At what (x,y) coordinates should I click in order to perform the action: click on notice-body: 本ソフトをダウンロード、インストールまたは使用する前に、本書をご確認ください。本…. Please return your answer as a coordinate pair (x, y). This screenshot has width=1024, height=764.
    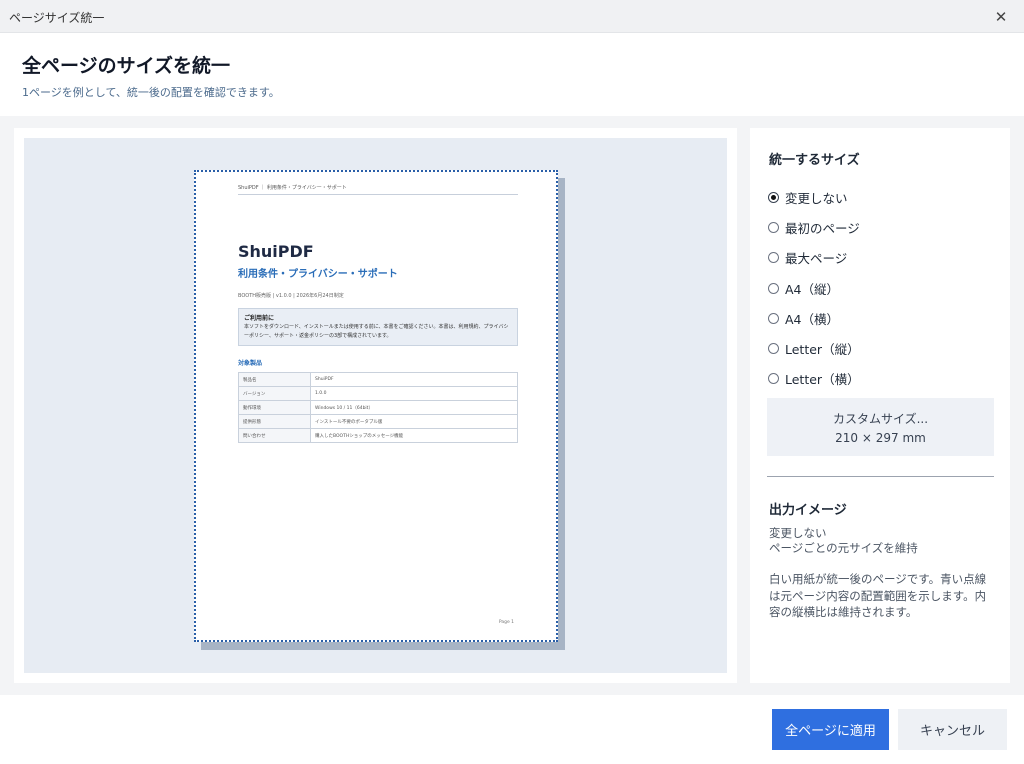
    Looking at the image, I should click on (376, 331).